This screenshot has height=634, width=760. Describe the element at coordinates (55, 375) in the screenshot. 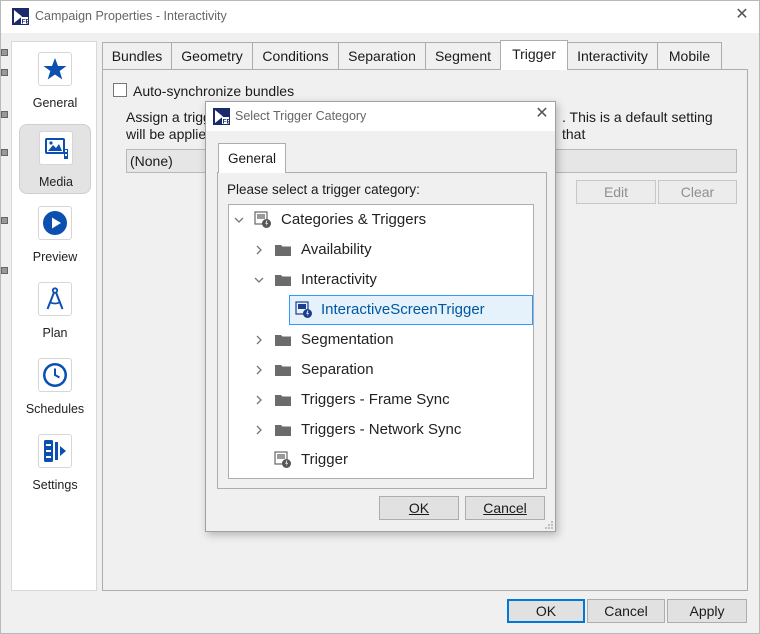

I see `clock-icon` at that location.